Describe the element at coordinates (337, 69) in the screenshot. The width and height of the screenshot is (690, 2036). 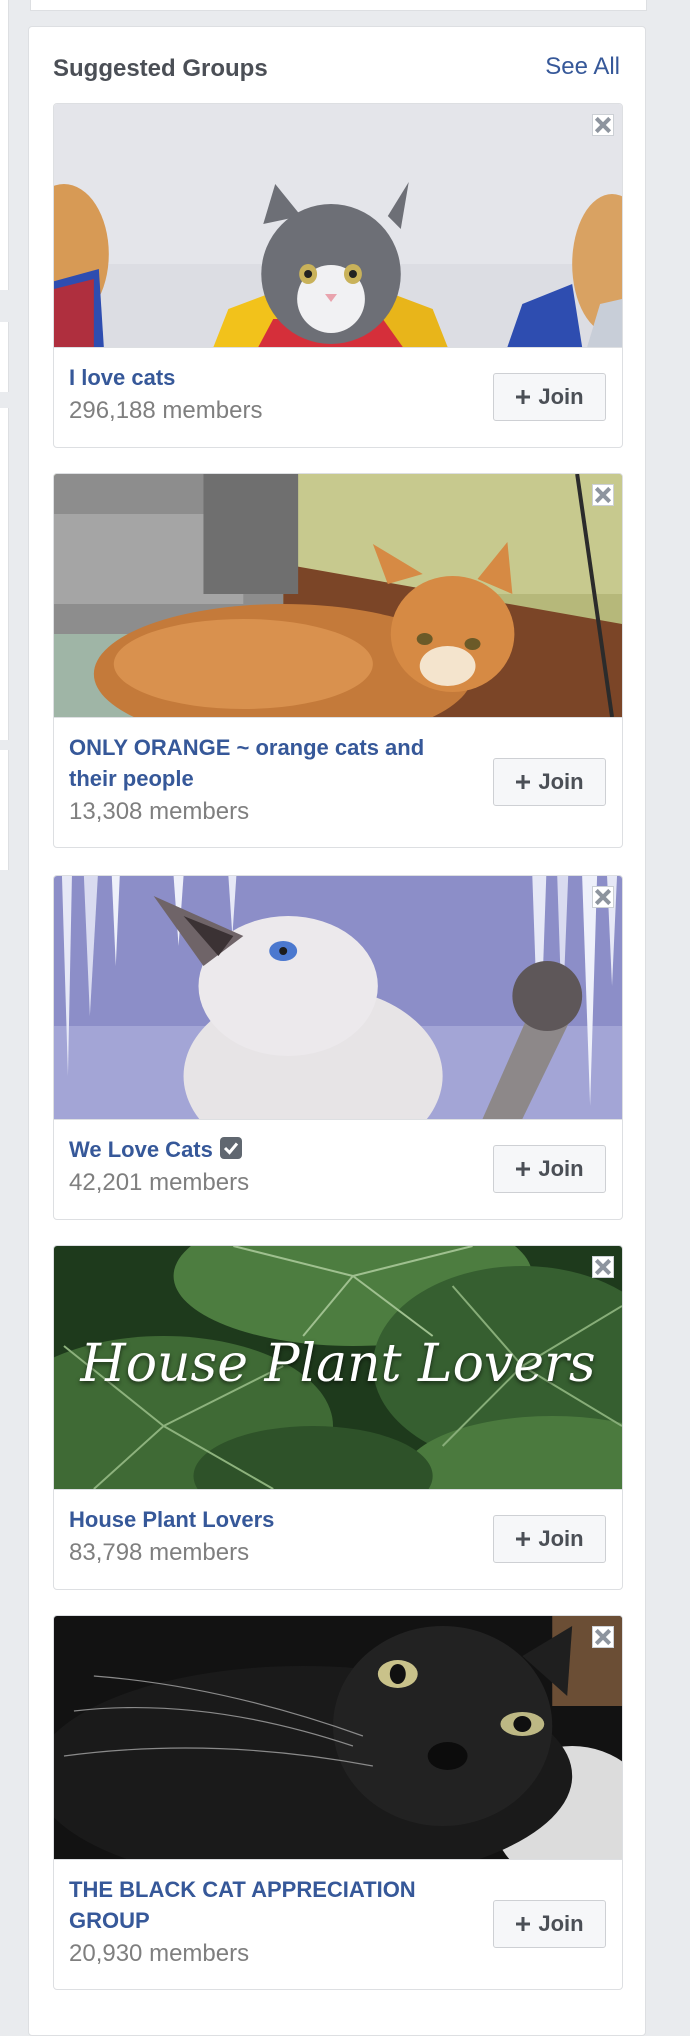
I see `panel-header: Suggested Groups See All` at that location.